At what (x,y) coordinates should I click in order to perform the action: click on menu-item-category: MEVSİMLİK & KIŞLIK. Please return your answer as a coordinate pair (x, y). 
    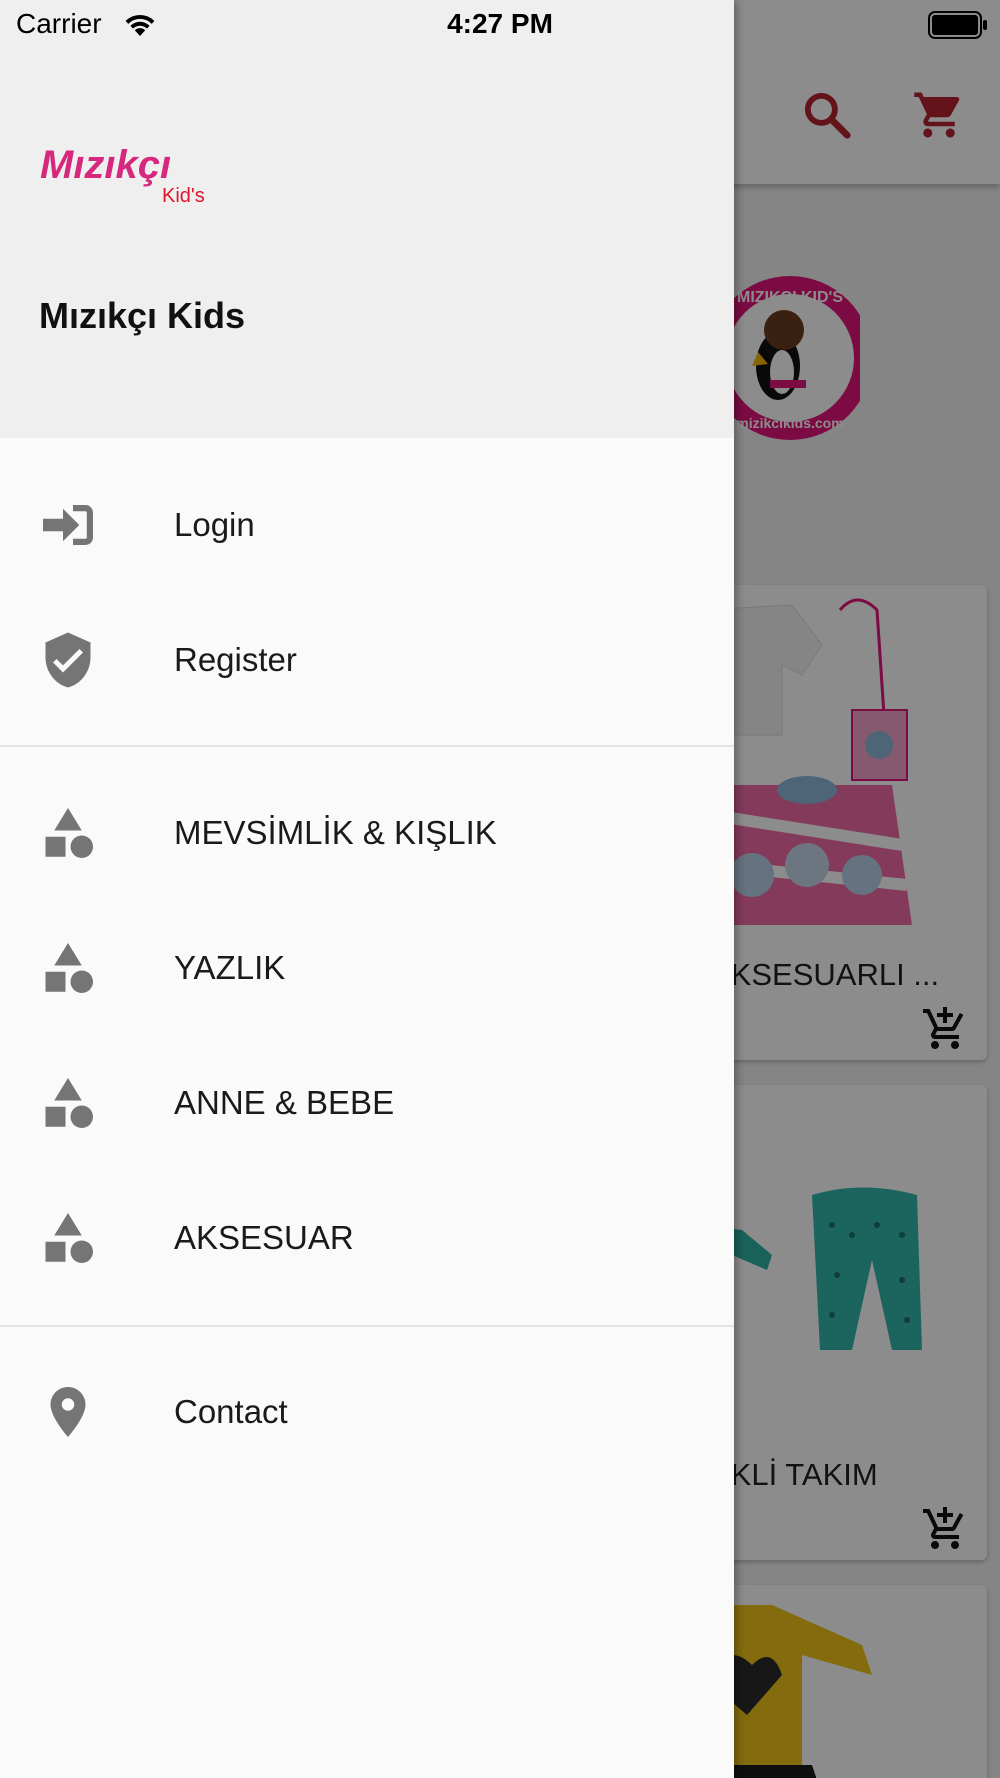
    Looking at the image, I should click on (367, 833).